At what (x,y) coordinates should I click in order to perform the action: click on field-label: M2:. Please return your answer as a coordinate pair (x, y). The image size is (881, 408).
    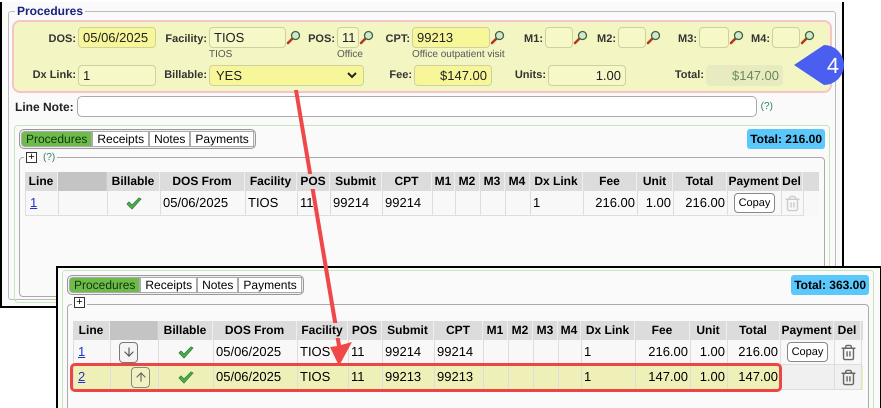
    Looking at the image, I should click on (606, 39).